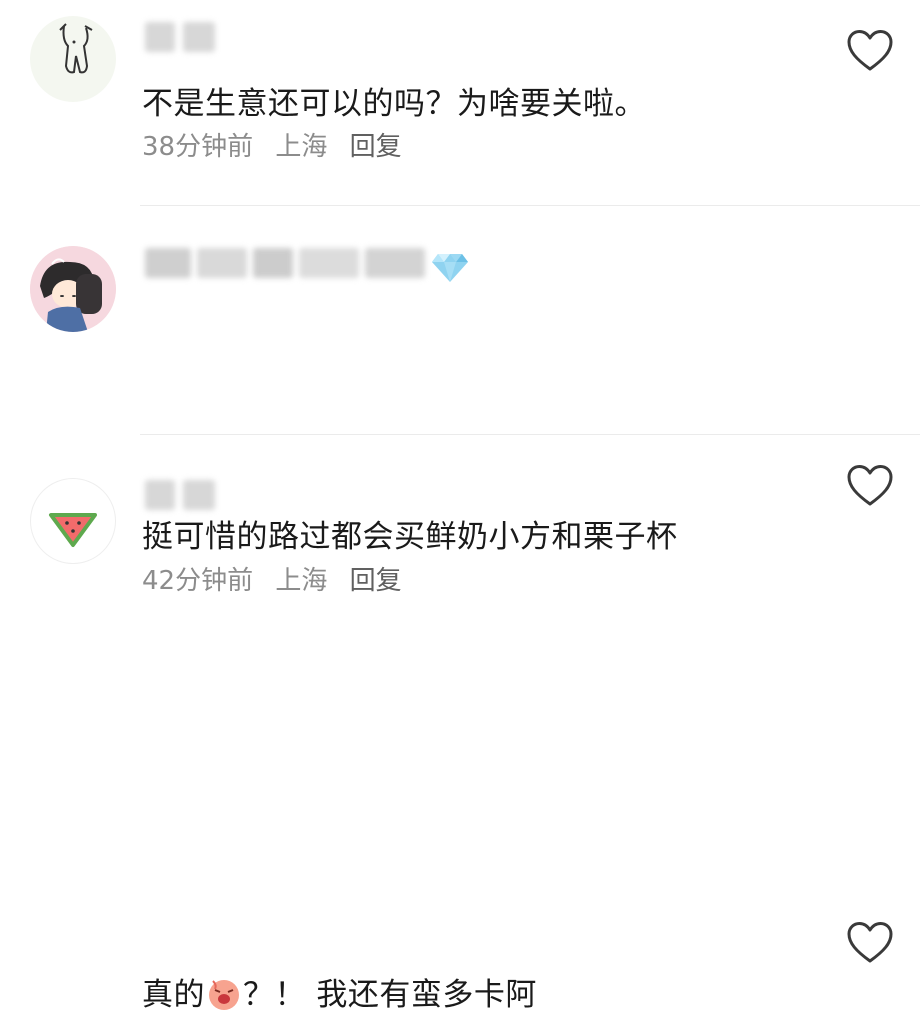 The height and width of the screenshot is (1014, 920). What do you see at coordinates (224, 995) in the screenshot?
I see `crying-face-emoji` at bounding box center [224, 995].